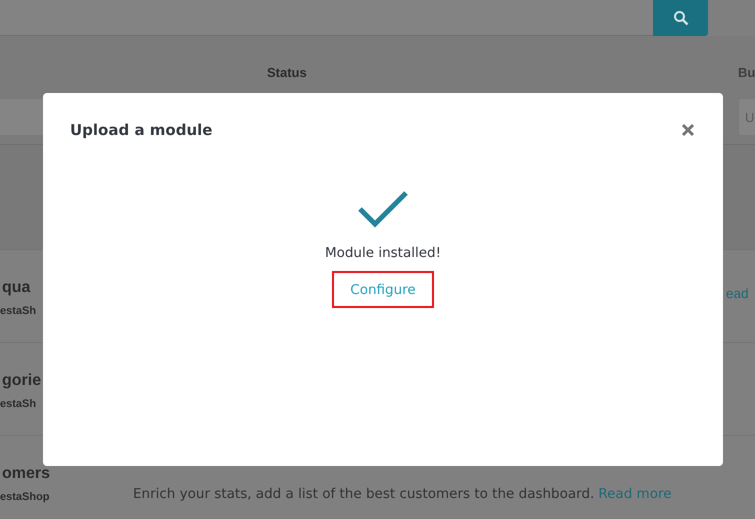 This screenshot has height=519, width=755. I want to click on close-button, so click(688, 130).